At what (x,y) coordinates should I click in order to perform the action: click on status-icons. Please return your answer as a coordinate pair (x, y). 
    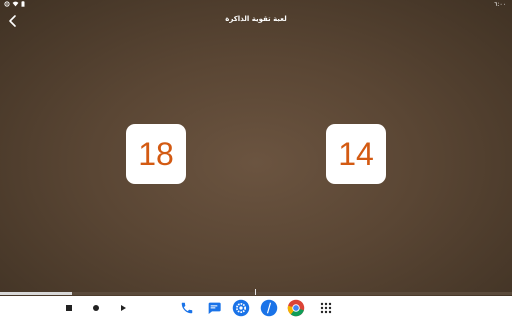
    Looking at the image, I should click on (14, 4).